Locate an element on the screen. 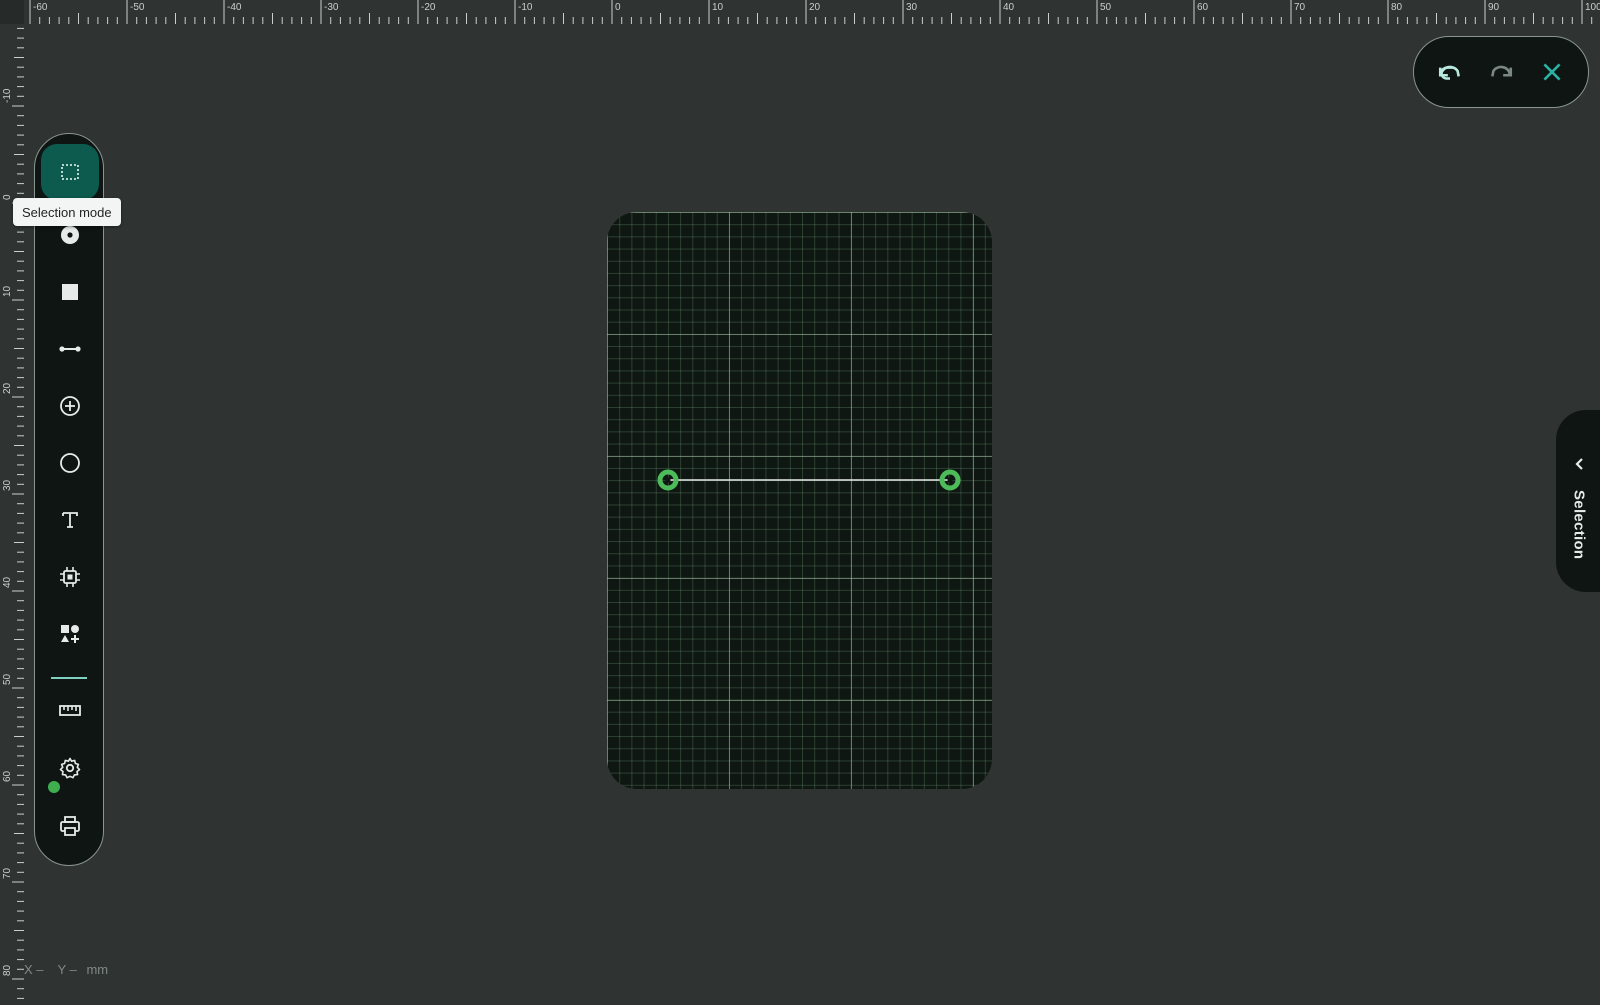 Image resolution: width=1600 pixels, height=1005 pixels. pcb-board-canvas is located at coordinates (799, 500).